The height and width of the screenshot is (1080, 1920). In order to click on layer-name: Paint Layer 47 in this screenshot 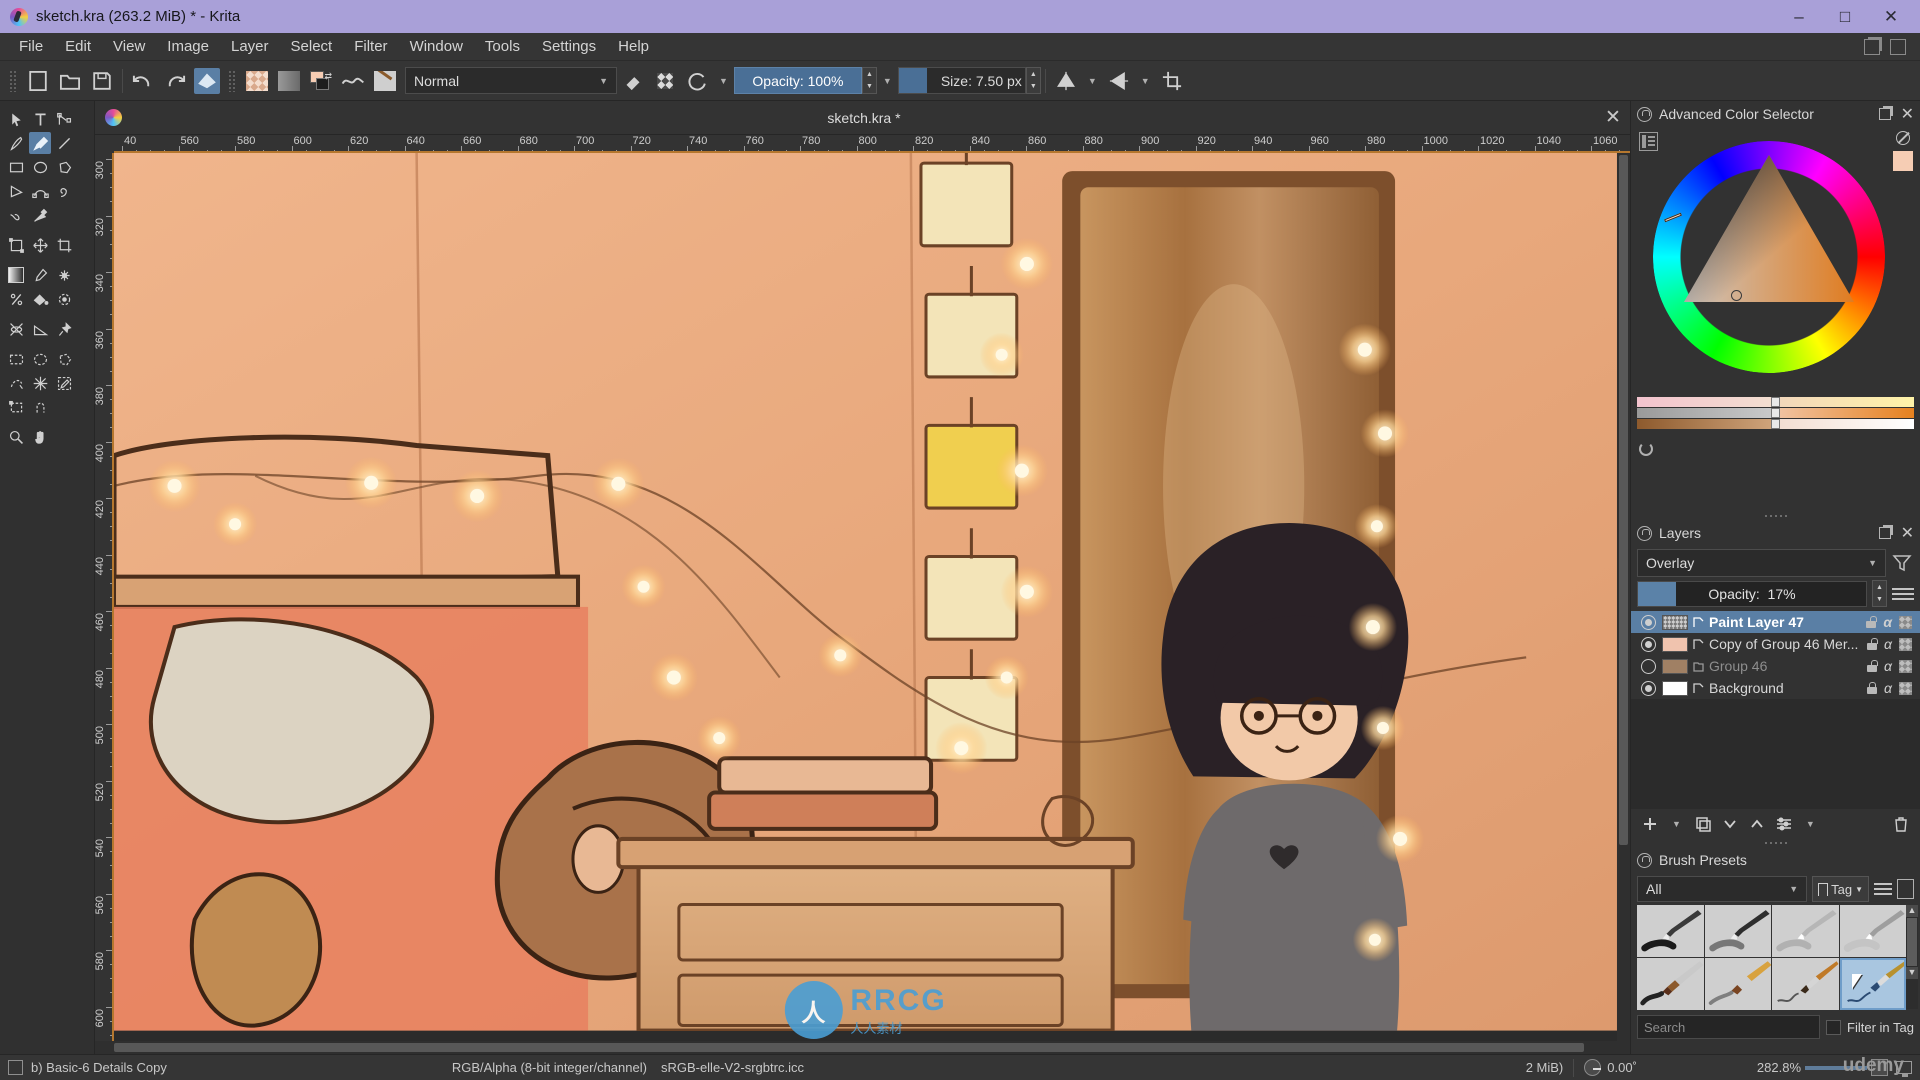, I will do `click(1787, 622)`.